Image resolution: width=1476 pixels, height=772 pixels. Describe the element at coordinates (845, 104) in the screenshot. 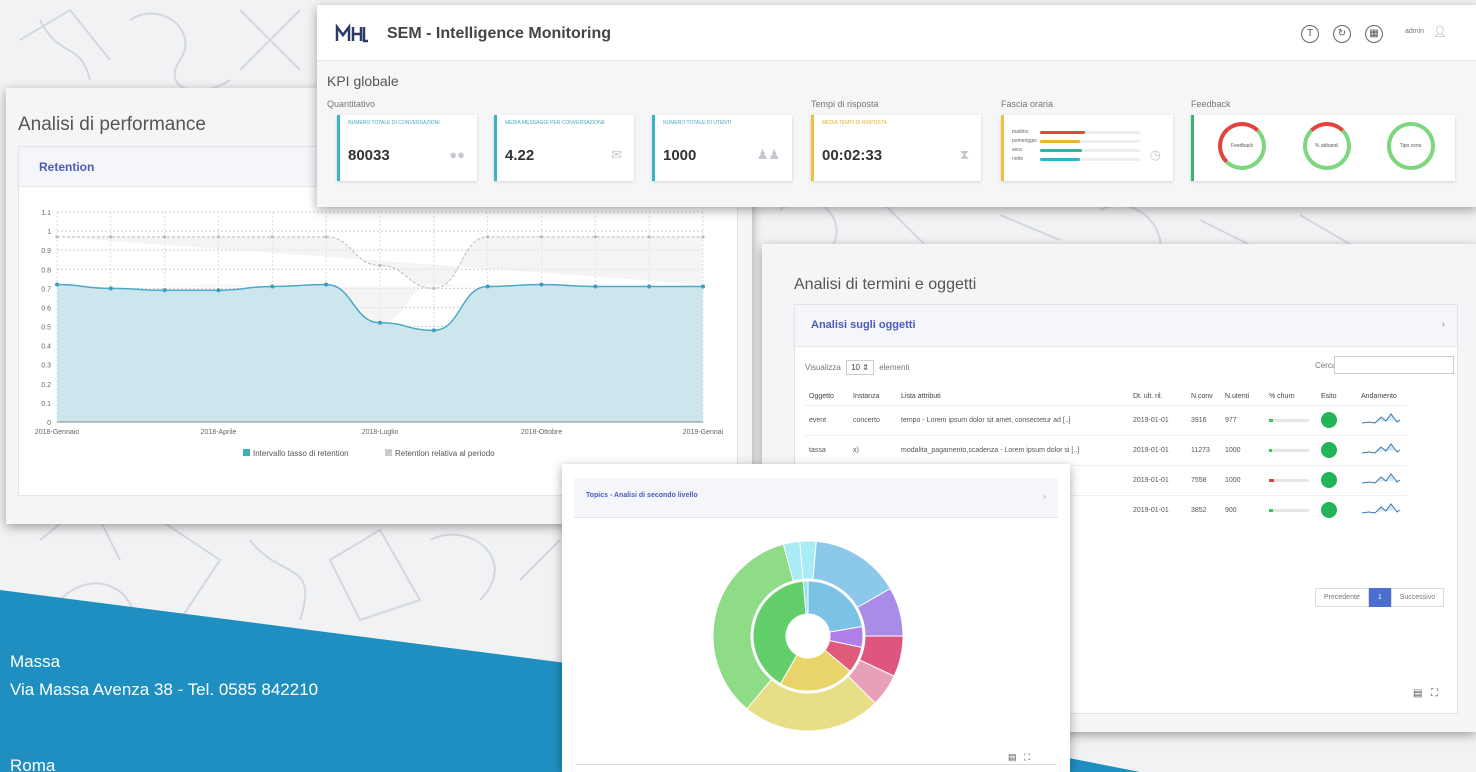

I see `group-tempi: Tempi di risposta` at that location.